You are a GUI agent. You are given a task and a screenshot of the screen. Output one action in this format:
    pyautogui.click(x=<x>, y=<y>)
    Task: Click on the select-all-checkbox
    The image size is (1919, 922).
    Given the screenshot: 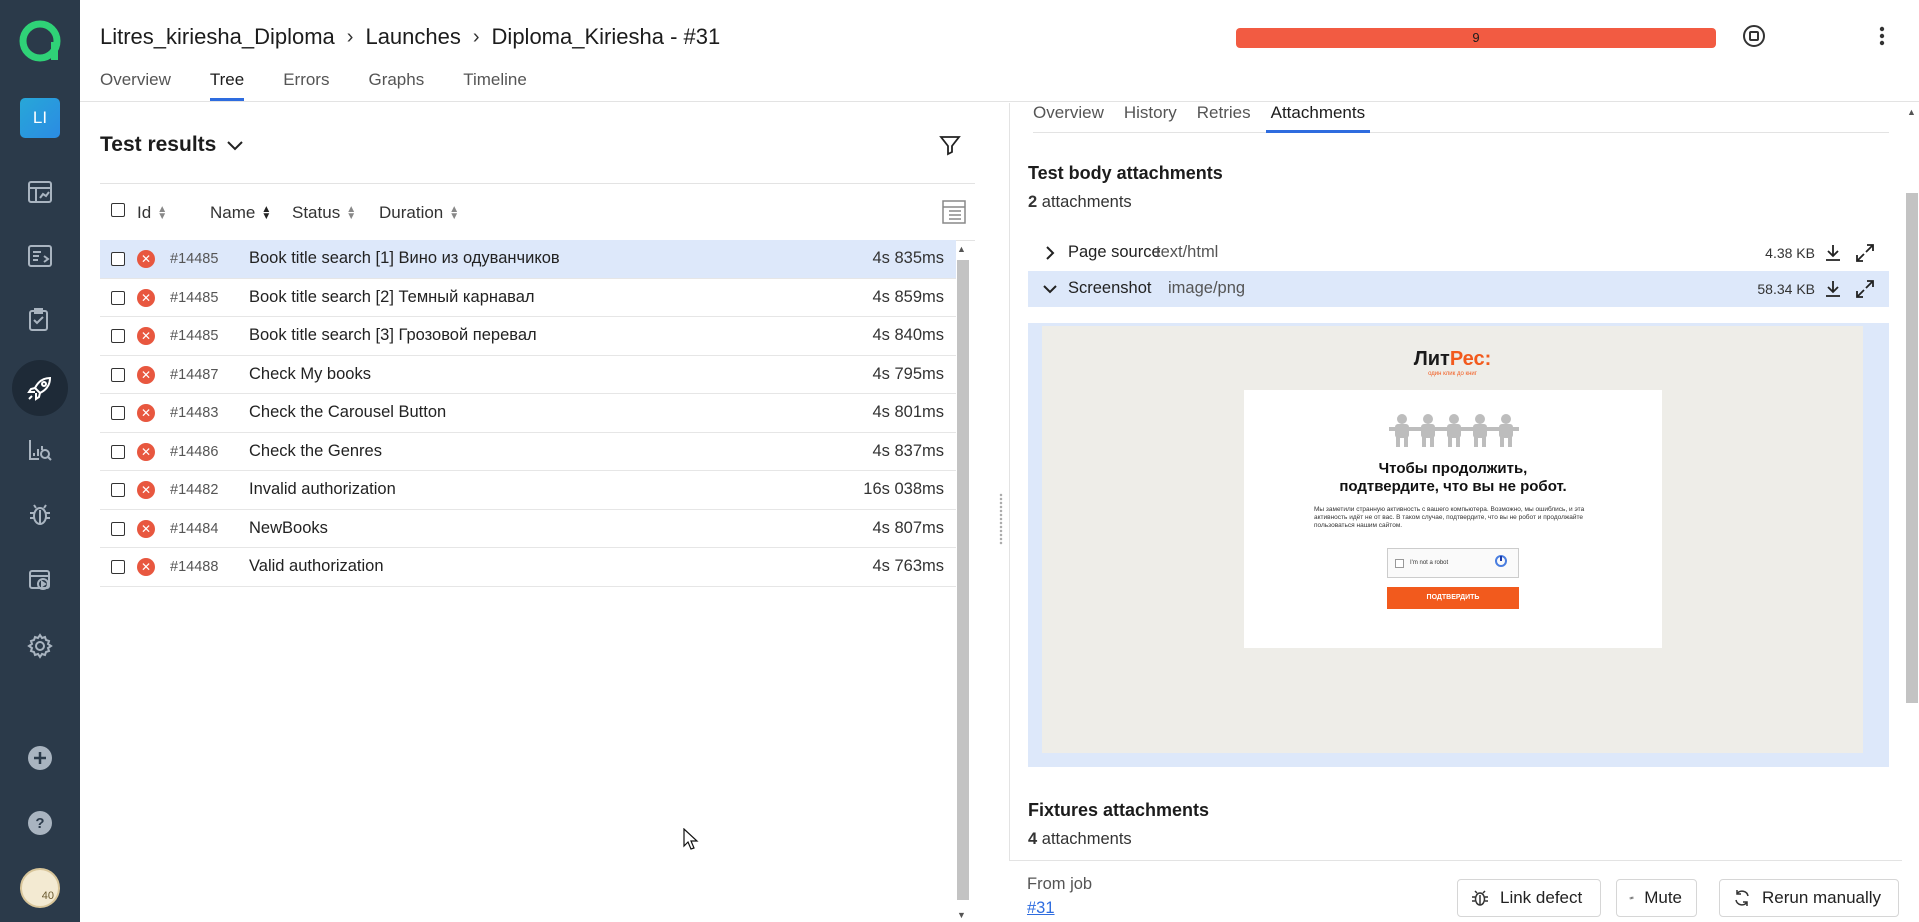 What is the action you would take?
    pyautogui.click(x=118, y=210)
    